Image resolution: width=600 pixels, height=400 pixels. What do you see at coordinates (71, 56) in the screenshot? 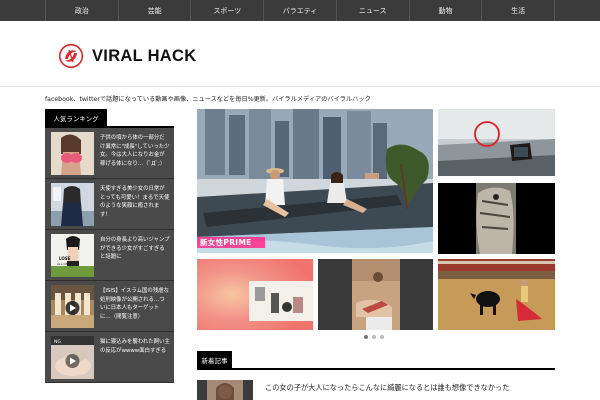
I see `viral-hack-logo-icon` at bounding box center [71, 56].